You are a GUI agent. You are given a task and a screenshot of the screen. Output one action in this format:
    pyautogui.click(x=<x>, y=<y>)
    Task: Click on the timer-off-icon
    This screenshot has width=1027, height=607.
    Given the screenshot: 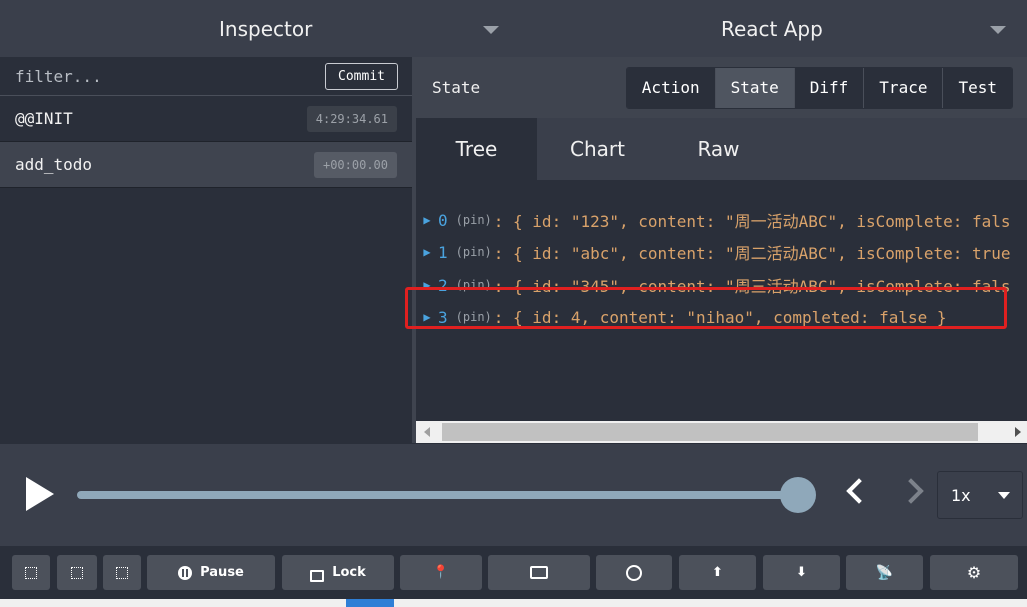 What is the action you would take?
    pyautogui.click(x=634, y=572)
    